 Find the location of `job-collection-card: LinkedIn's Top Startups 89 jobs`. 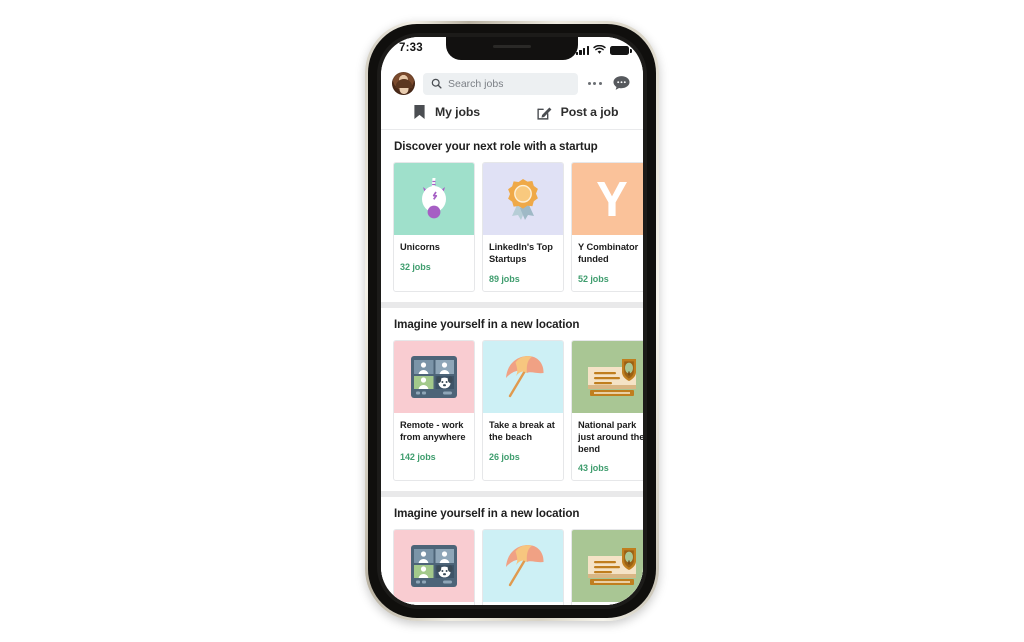

job-collection-card: LinkedIn's Top Startups 89 jobs is located at coordinates (523, 227).